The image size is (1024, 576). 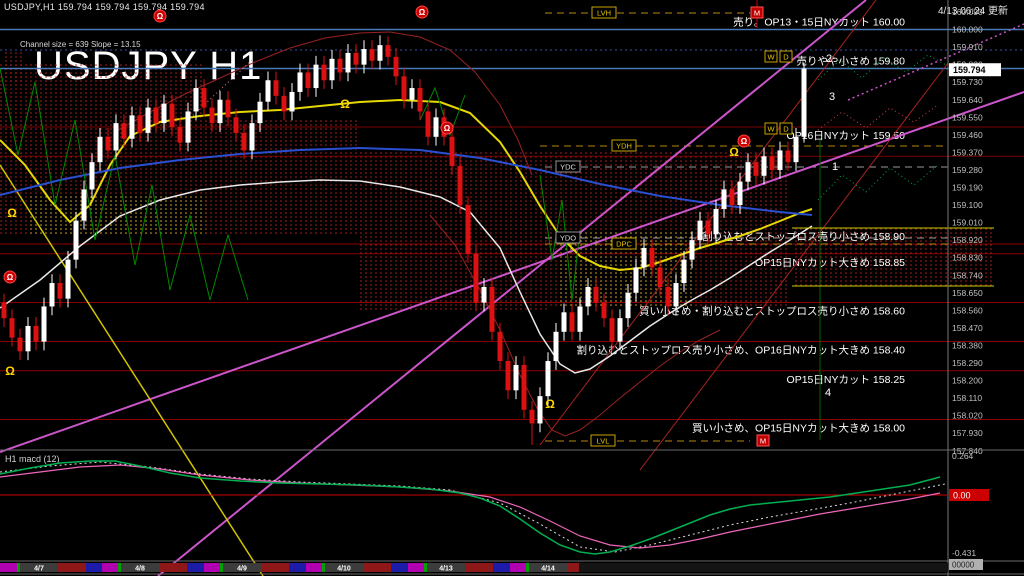 What do you see at coordinates (453, 231) in the screenshot?
I see `ichimoku-cloud-dots` at bounding box center [453, 231].